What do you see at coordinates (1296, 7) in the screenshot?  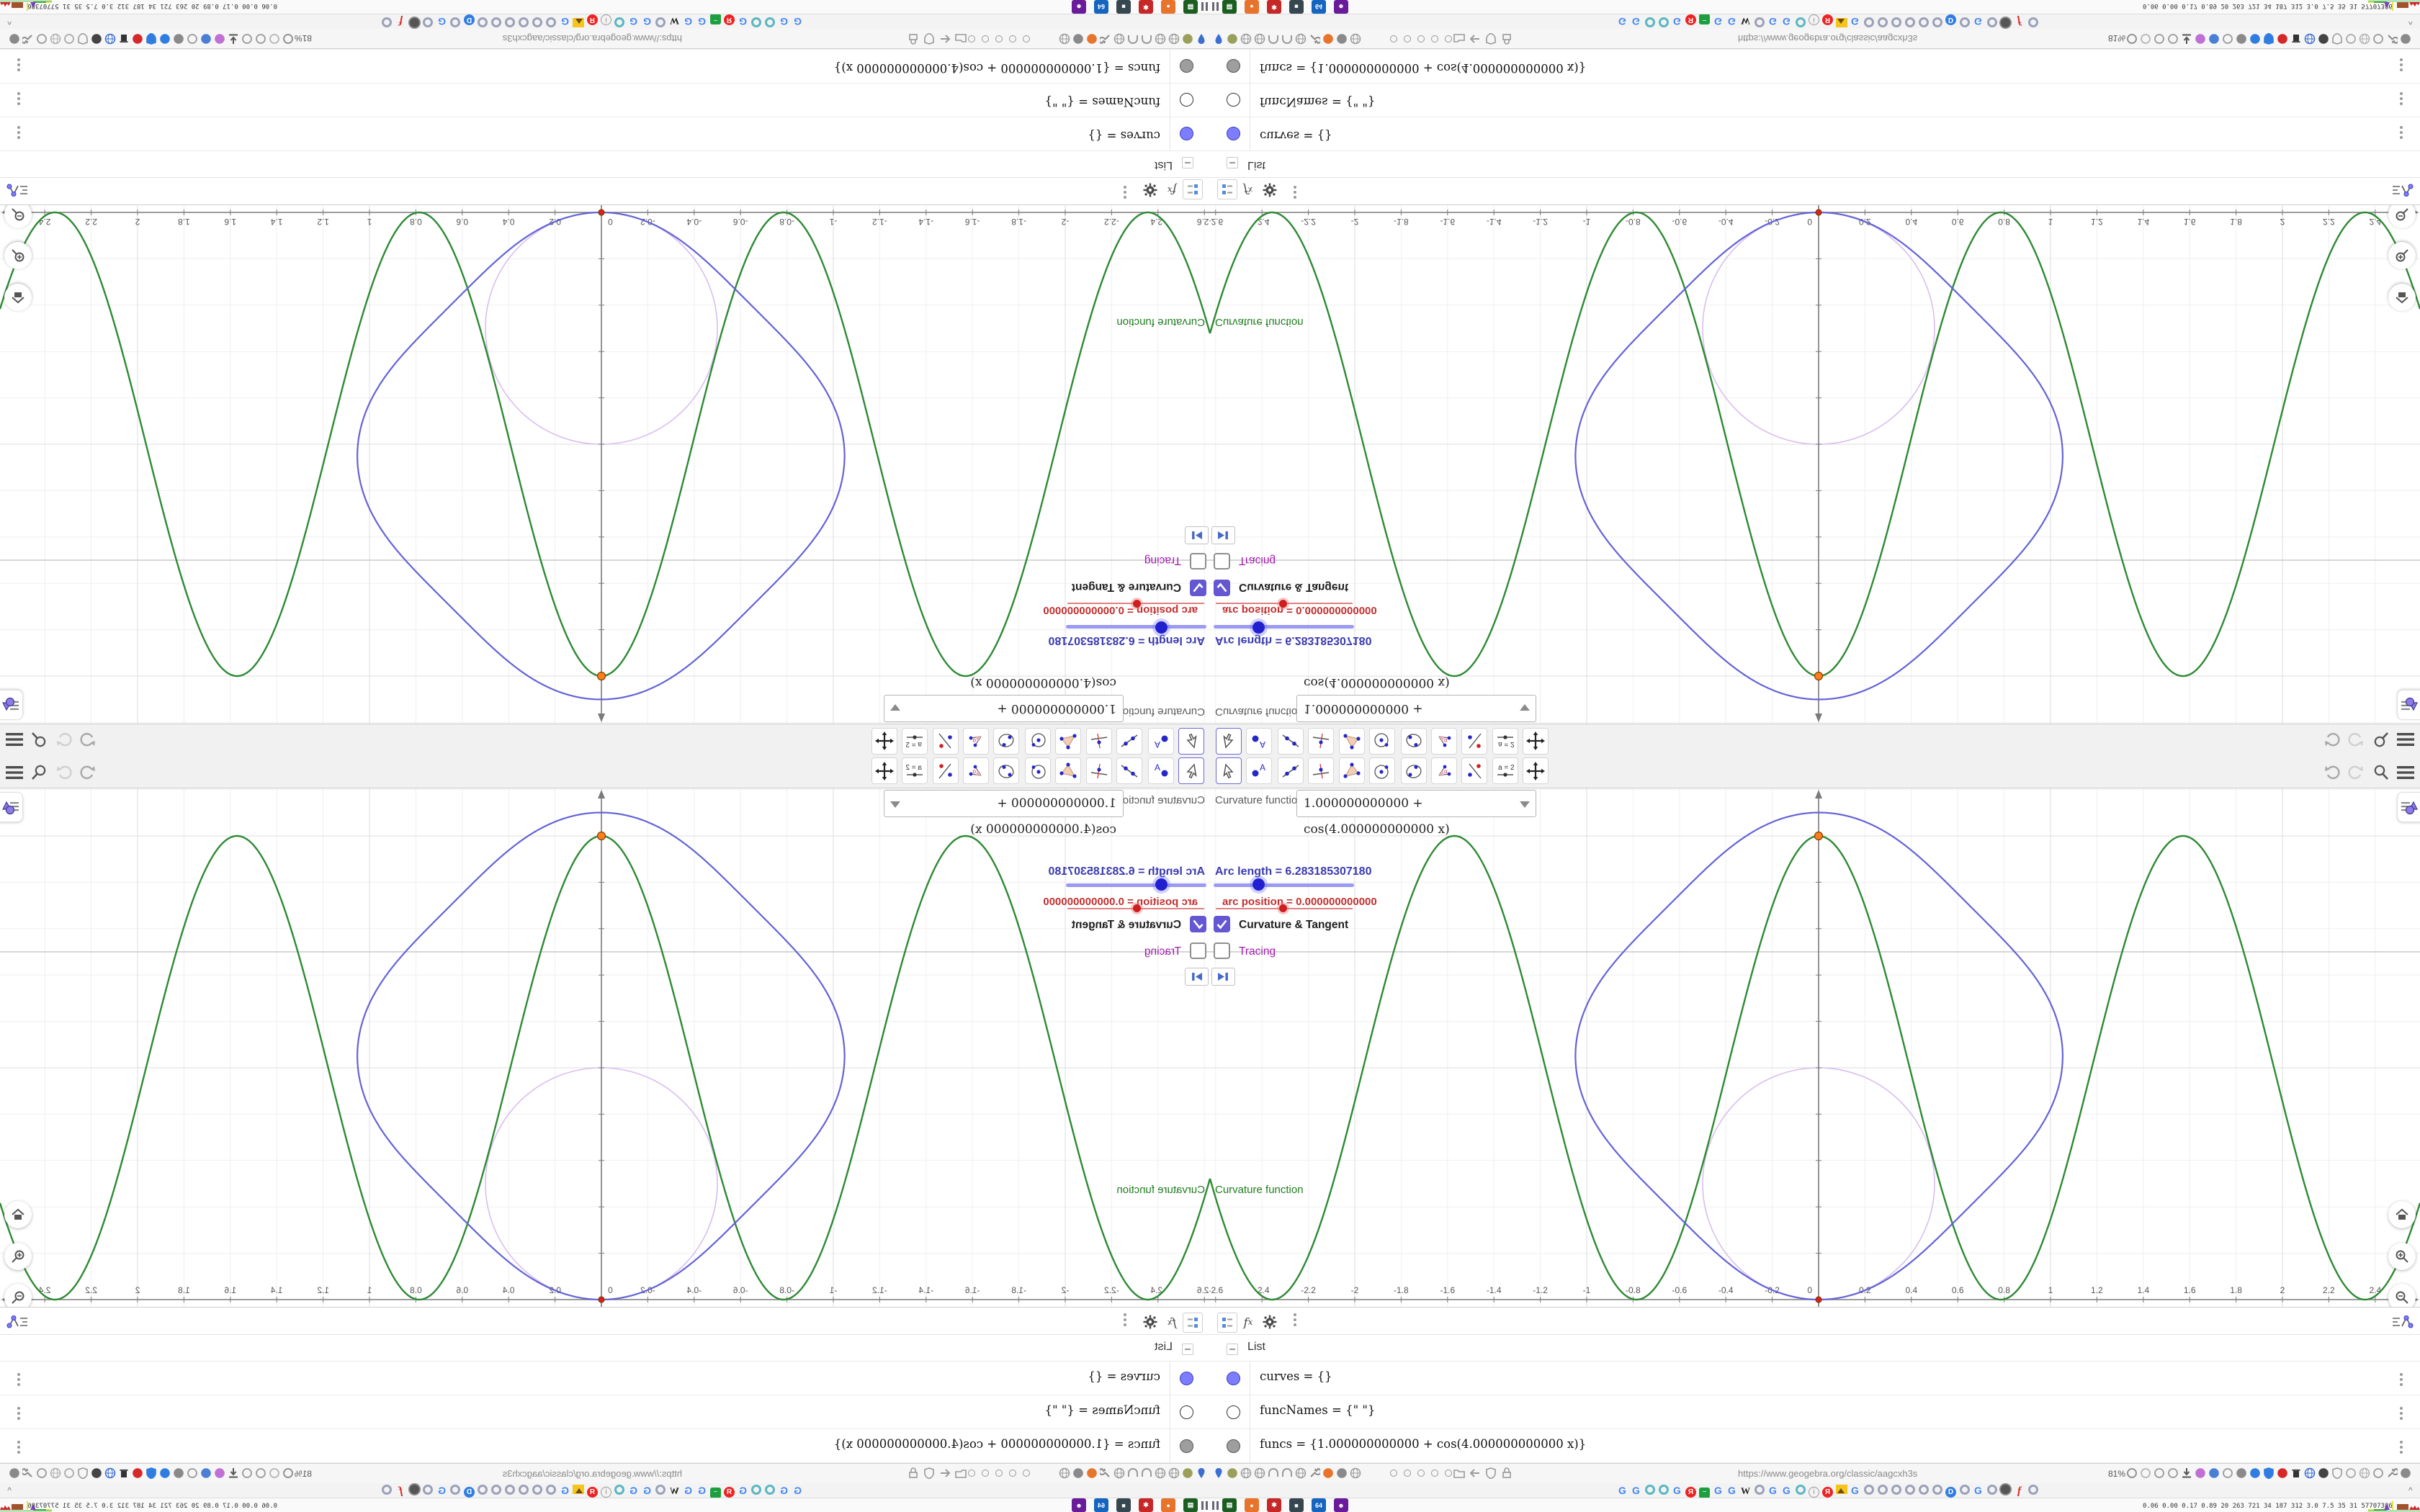 I see `taskbar-icon-monitor: ■` at bounding box center [1296, 7].